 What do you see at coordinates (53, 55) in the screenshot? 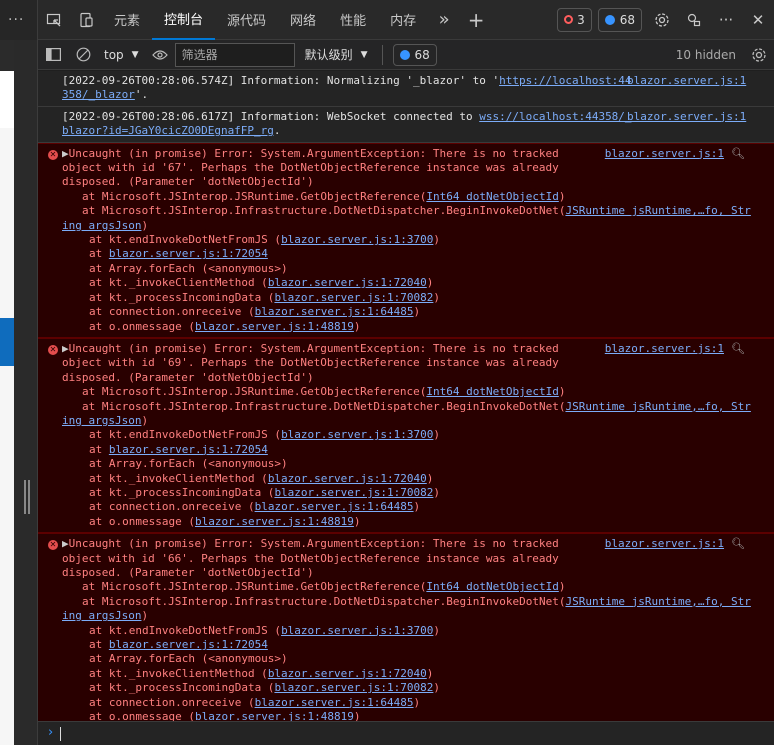
I see `sidebar-toggle-icon` at bounding box center [53, 55].